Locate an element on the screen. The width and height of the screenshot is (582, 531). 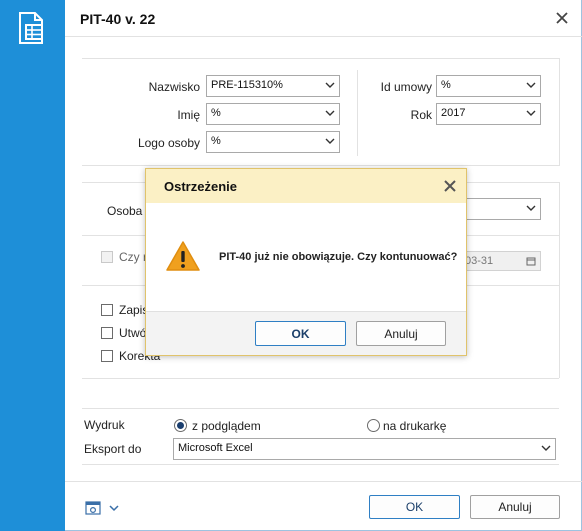
osoba-select is located at coordinates (500, 209).